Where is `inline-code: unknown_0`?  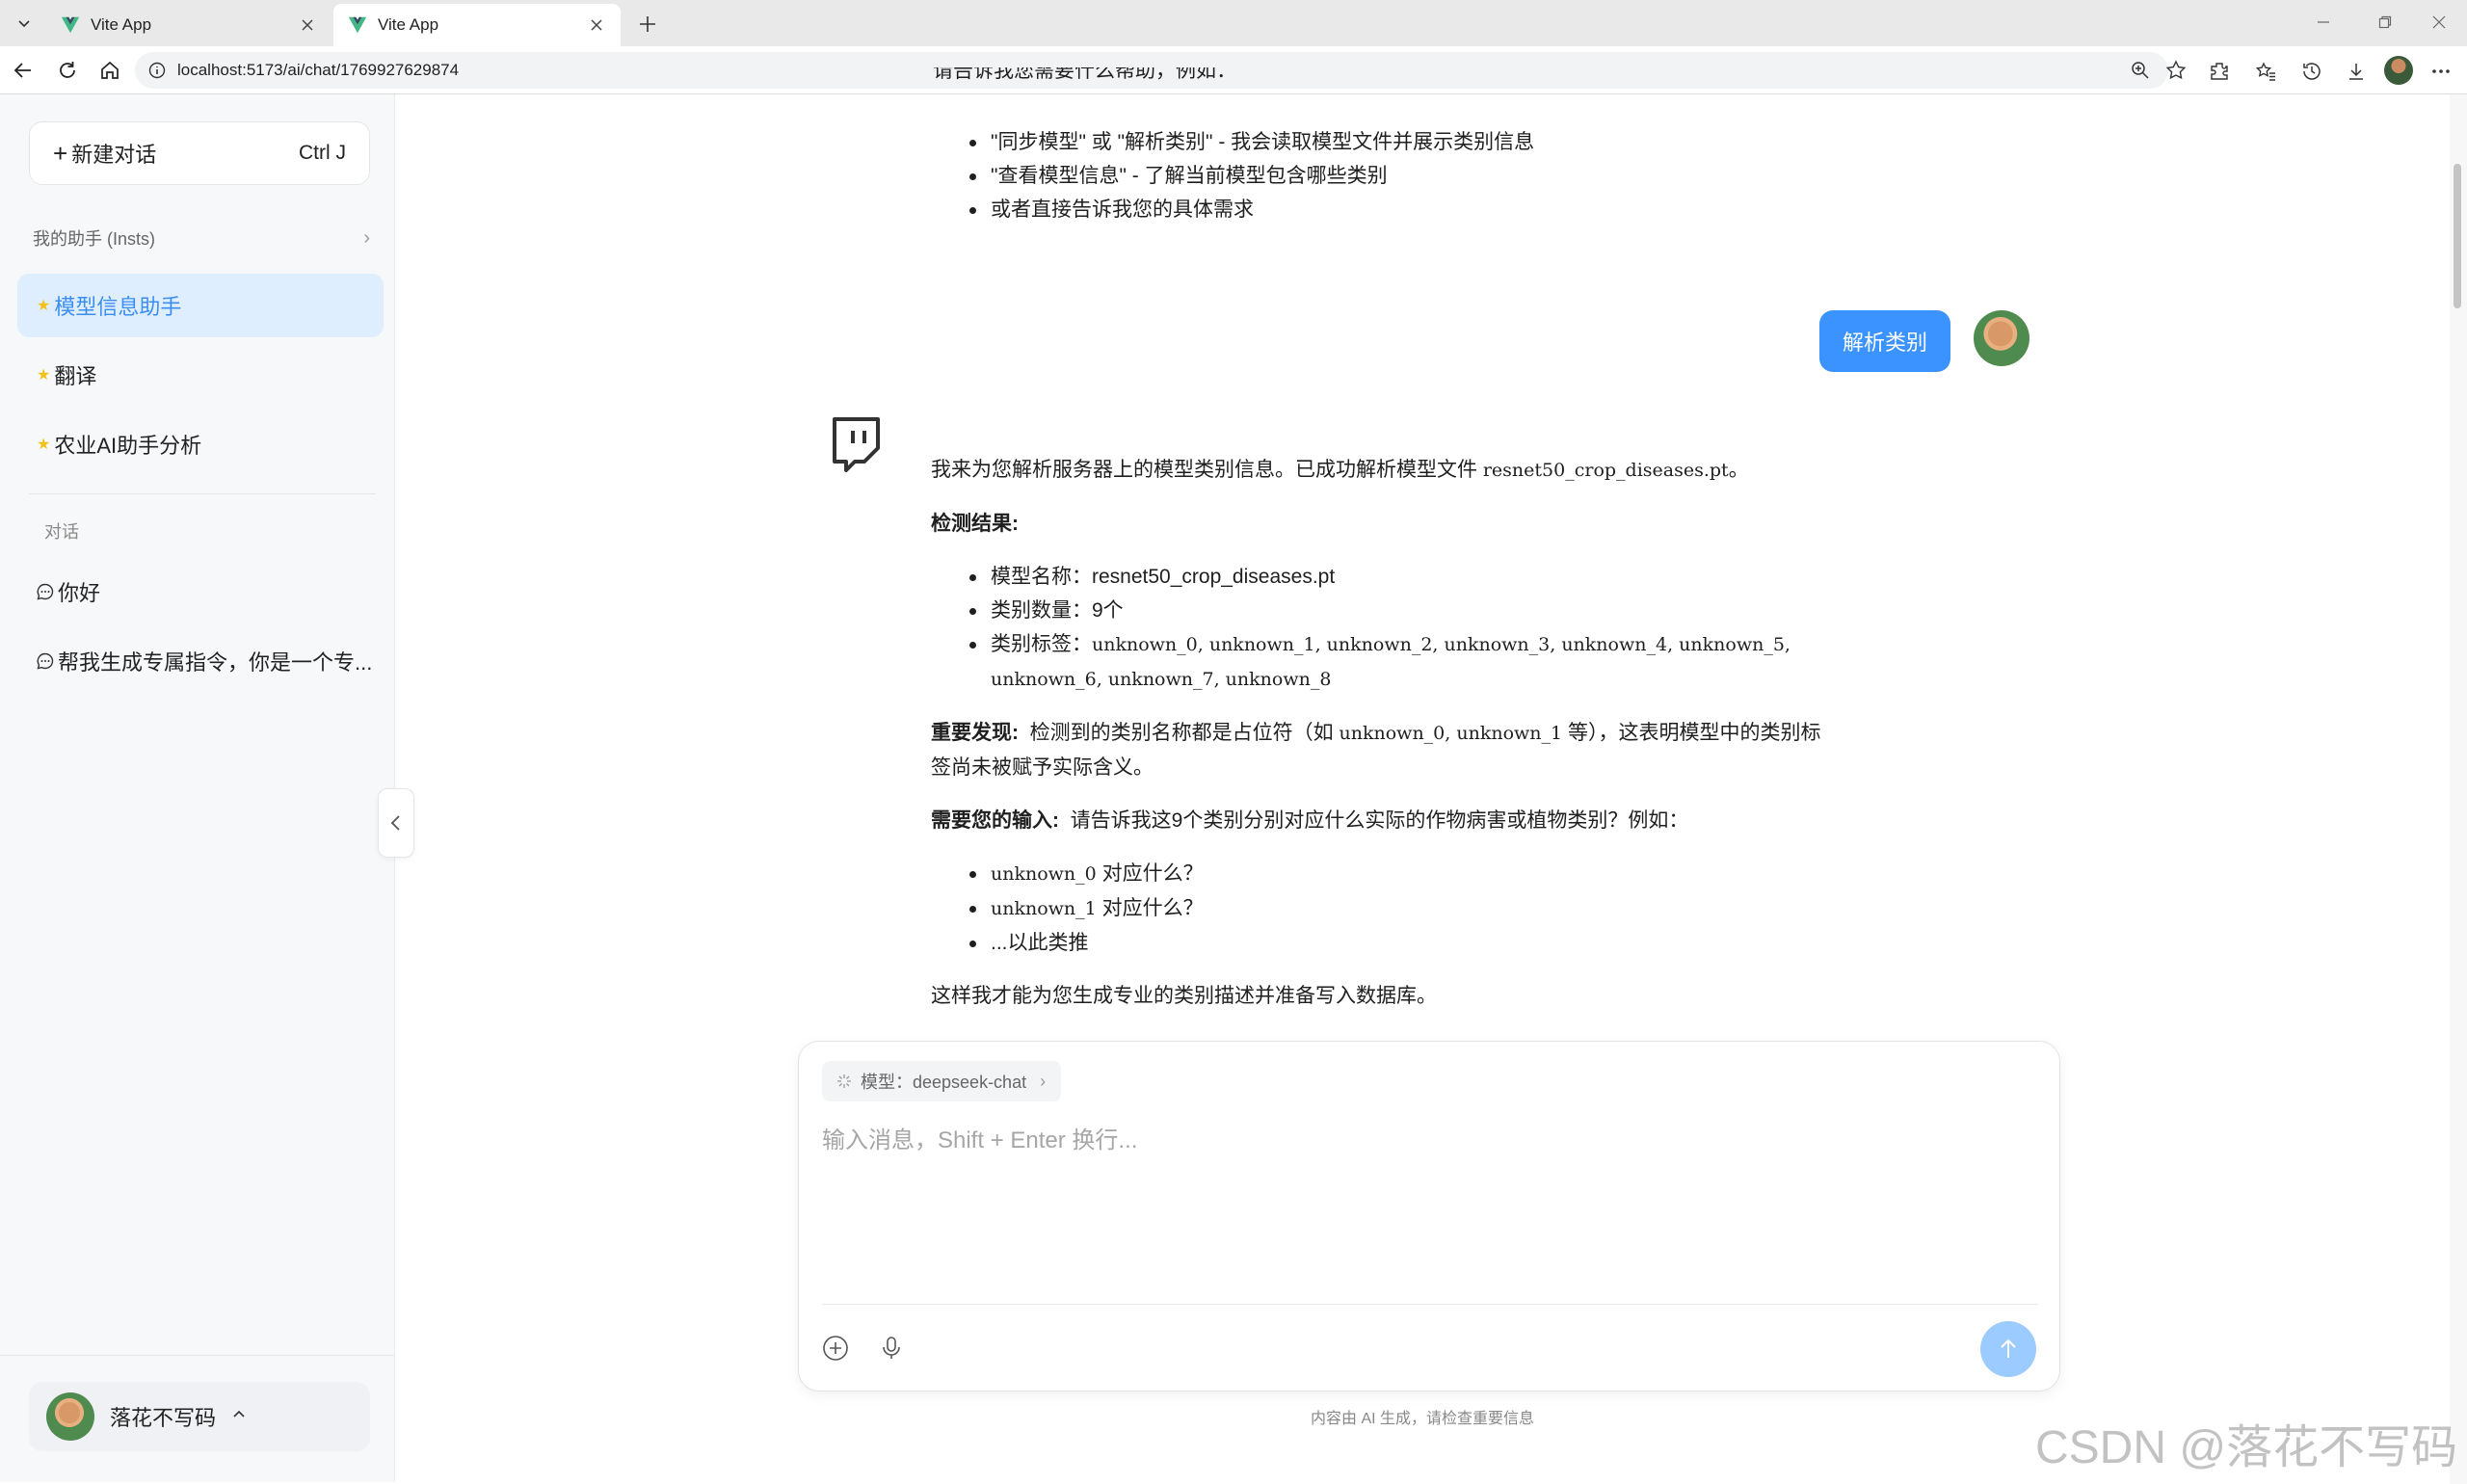 inline-code: unknown_0 is located at coordinates (1044, 874).